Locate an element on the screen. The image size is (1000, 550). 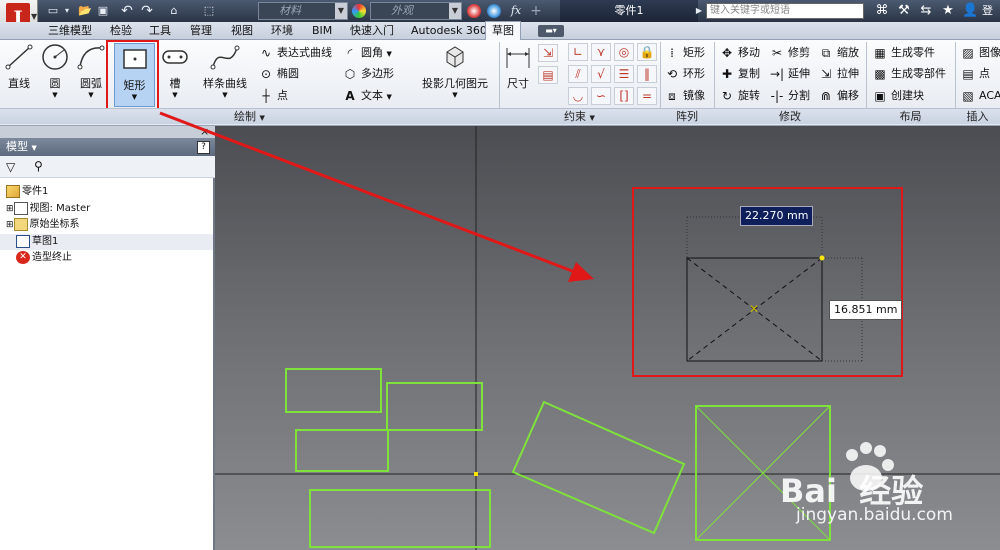
corner-grip-point is located at coordinates (822, 258).